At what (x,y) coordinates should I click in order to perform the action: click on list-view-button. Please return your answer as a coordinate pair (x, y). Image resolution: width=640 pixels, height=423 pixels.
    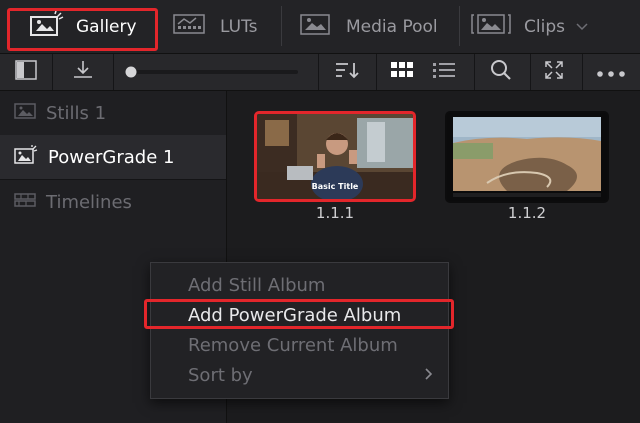
    Looking at the image, I should click on (444, 72).